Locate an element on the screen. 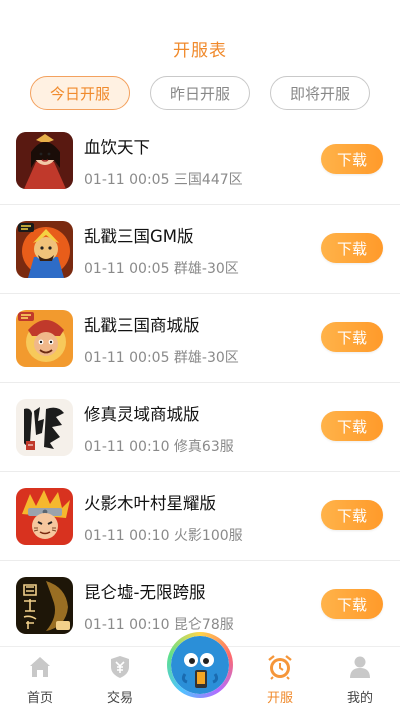 The width and height of the screenshot is (400, 710). list-item: 修真灵域商城版 01-11 00:10 修真63服 下载 is located at coordinates (200, 427).